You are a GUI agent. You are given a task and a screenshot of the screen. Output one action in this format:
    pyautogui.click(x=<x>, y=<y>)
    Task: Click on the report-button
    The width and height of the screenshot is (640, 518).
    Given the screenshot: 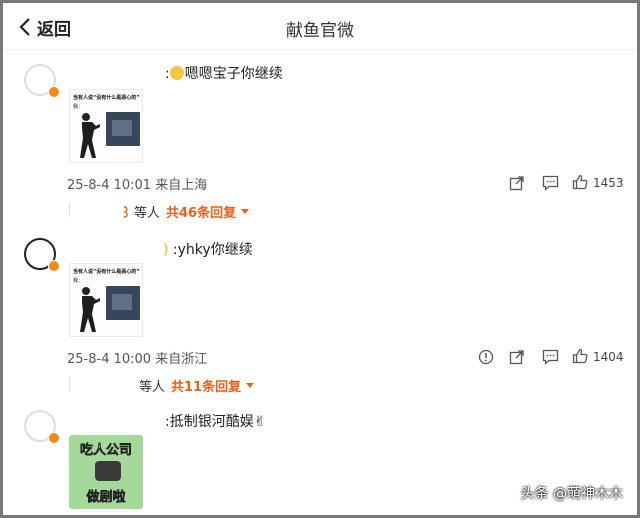 What is the action you would take?
    pyautogui.click(x=486, y=357)
    